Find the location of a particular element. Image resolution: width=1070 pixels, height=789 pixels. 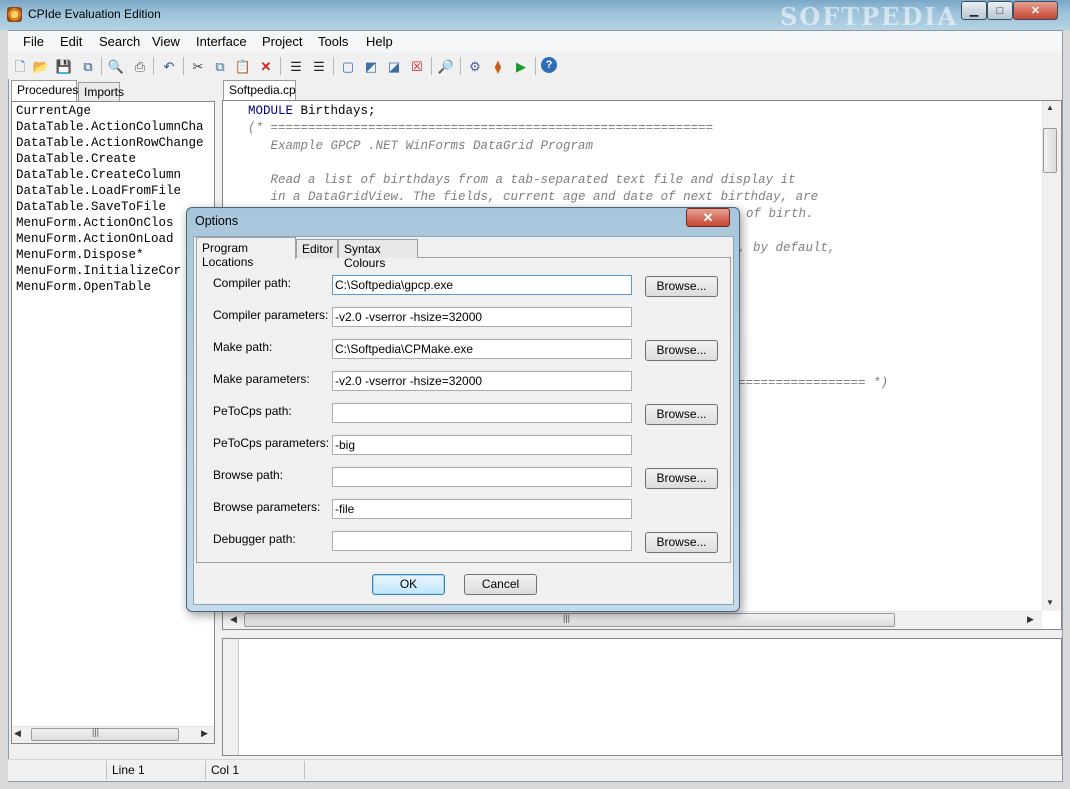

make-icon: ⧫ is located at coordinates (498, 66).